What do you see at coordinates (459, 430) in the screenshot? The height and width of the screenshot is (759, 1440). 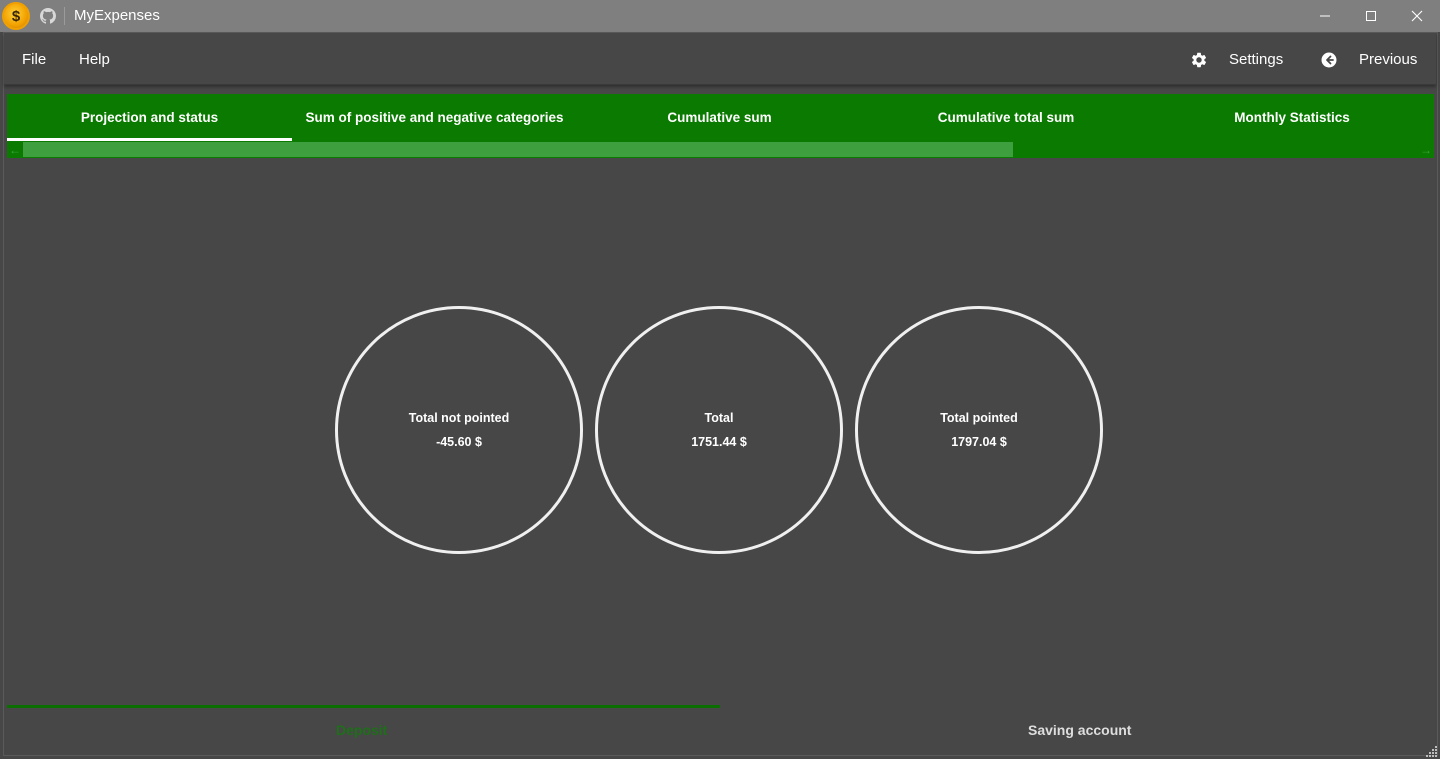 I see `total-not-pointed-circle: Total not pointed -45.60 $` at bounding box center [459, 430].